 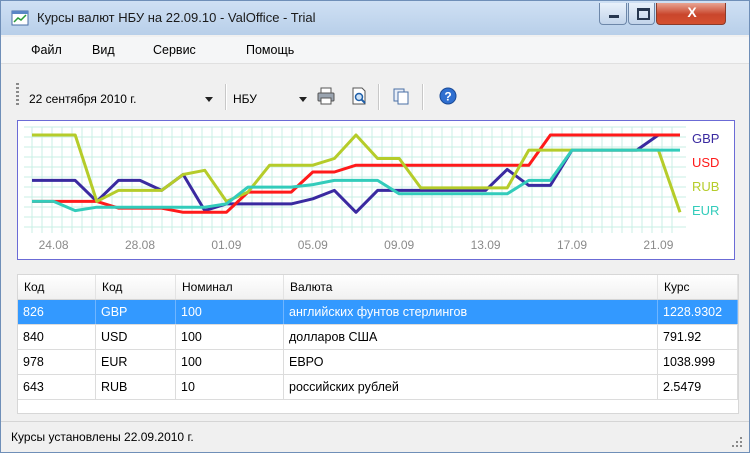 What do you see at coordinates (136, 312) in the screenshot?
I see `cell-char-code: GBP` at bounding box center [136, 312].